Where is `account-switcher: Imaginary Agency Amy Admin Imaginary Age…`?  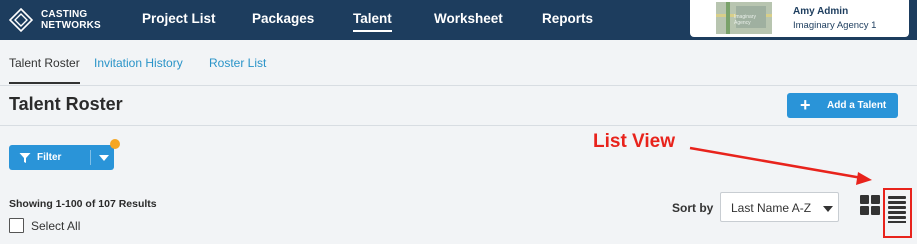 account-switcher: Imaginary Agency Amy Admin Imaginary Age… is located at coordinates (799, 18).